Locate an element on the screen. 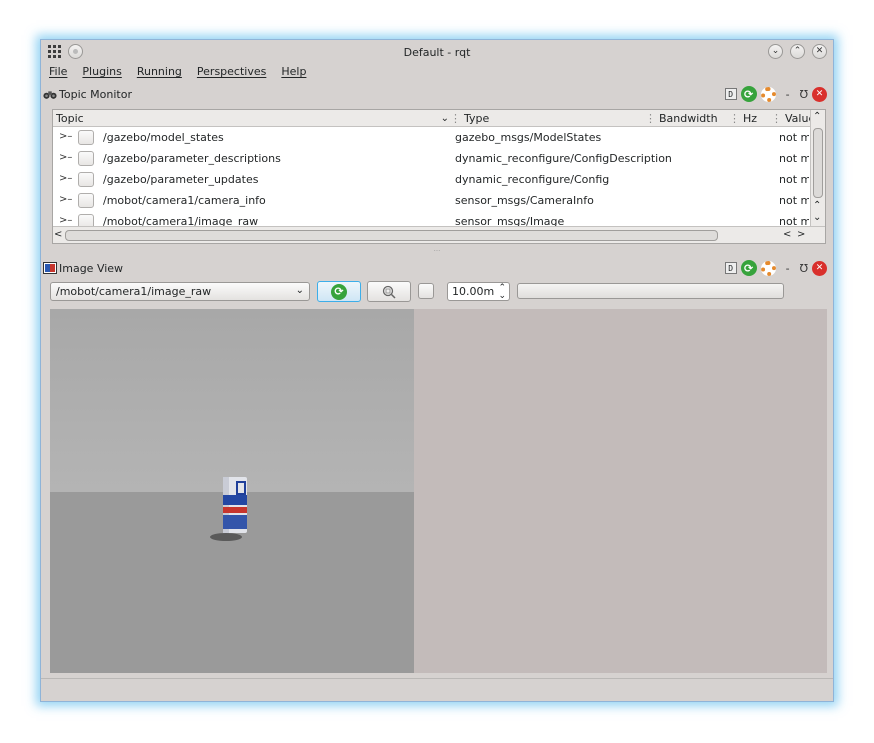 Image resolution: width=874 pixels, height=743 pixels. row-topic: /gazebo/model_states is located at coordinates (163, 137).